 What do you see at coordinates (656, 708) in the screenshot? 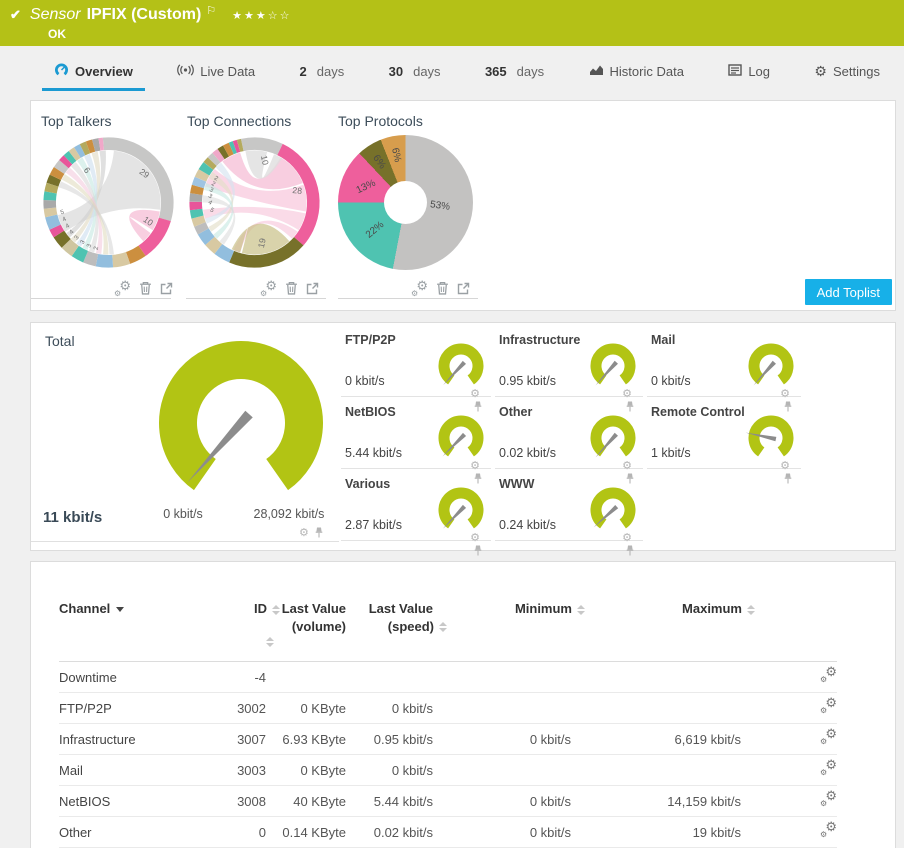
I see `cell-maximum` at bounding box center [656, 708].